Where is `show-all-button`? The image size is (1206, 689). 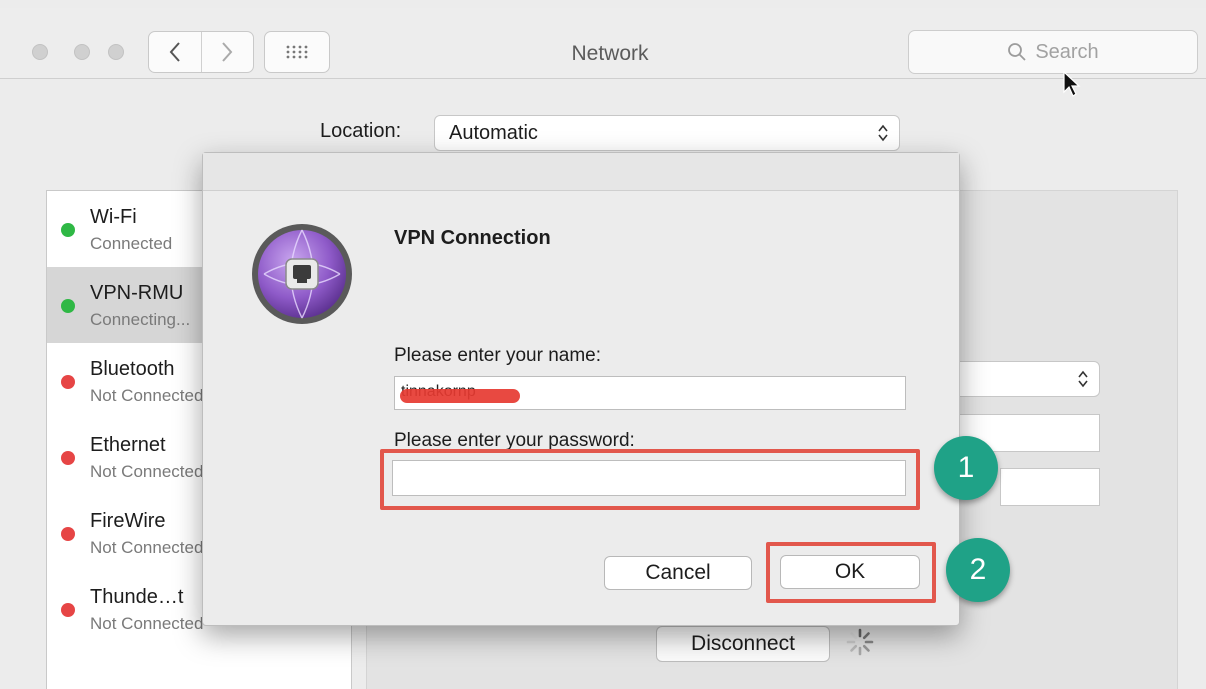 show-all-button is located at coordinates (297, 52).